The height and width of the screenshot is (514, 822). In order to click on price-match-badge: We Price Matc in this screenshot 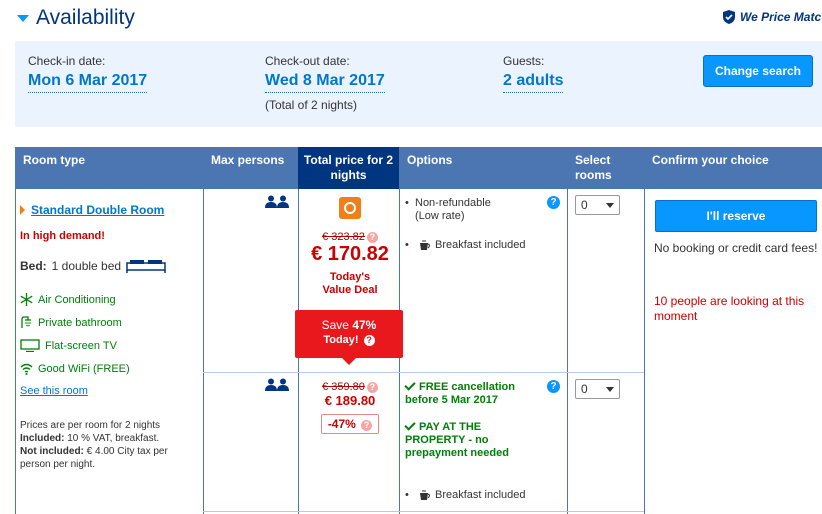, I will do `click(771, 17)`.